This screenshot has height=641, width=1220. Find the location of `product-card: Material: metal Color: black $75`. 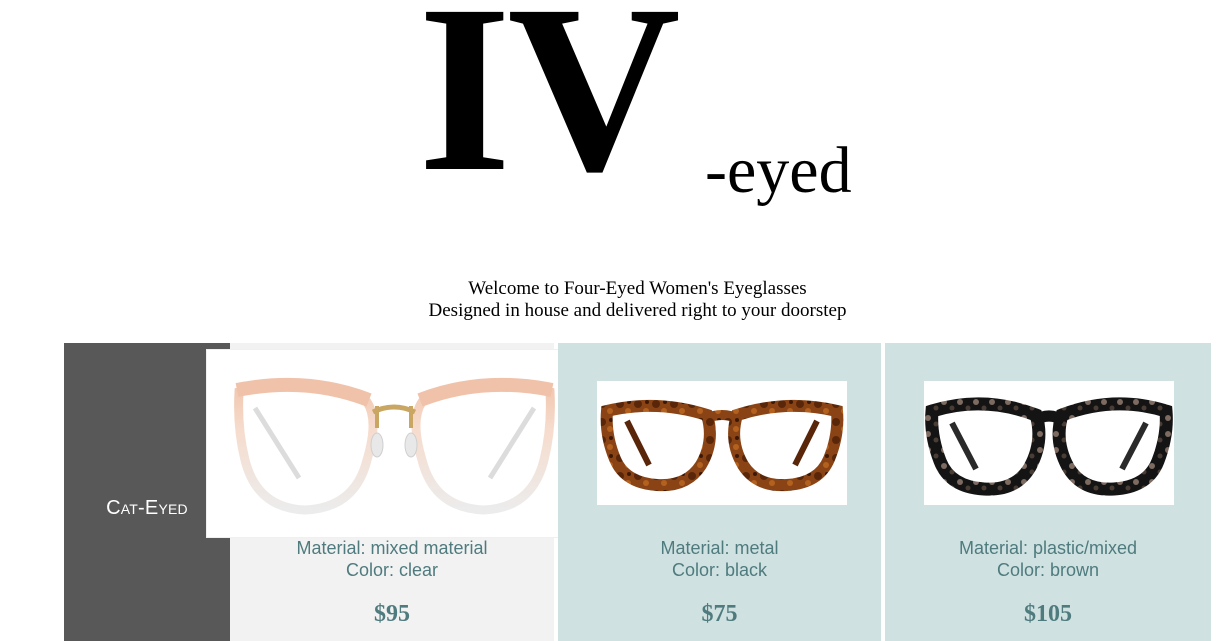

product-card: Material: metal Color: black $75 is located at coordinates (720, 492).